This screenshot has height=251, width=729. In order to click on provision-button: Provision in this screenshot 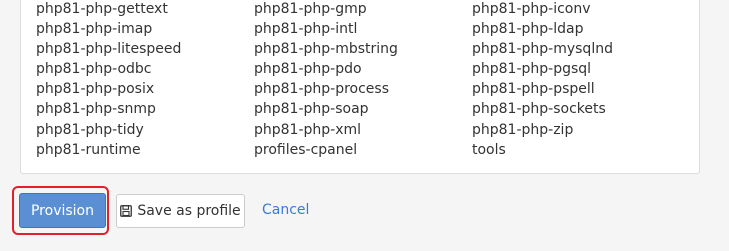, I will do `click(62, 210)`.